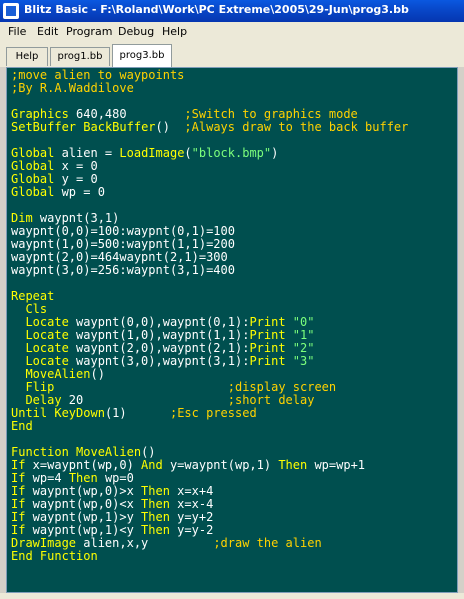  I want to click on menu-program: Program, so click(89, 31).